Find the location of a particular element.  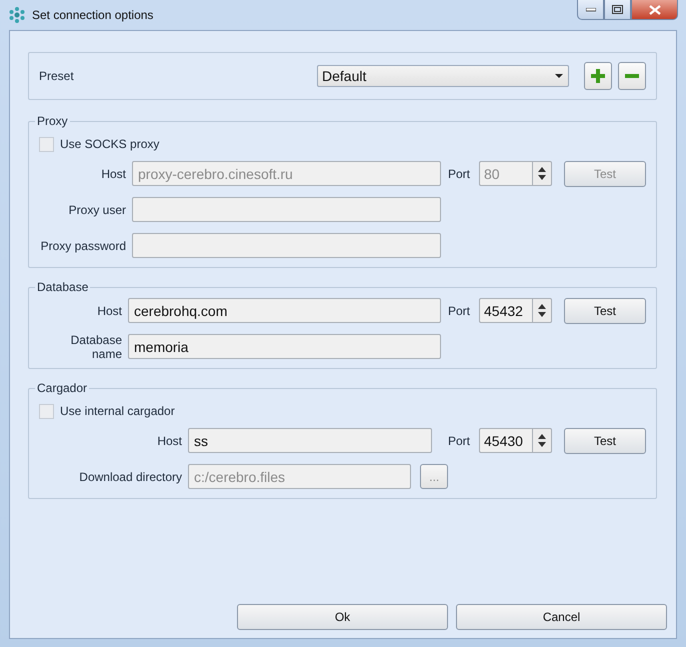

minus-icon is located at coordinates (632, 76).